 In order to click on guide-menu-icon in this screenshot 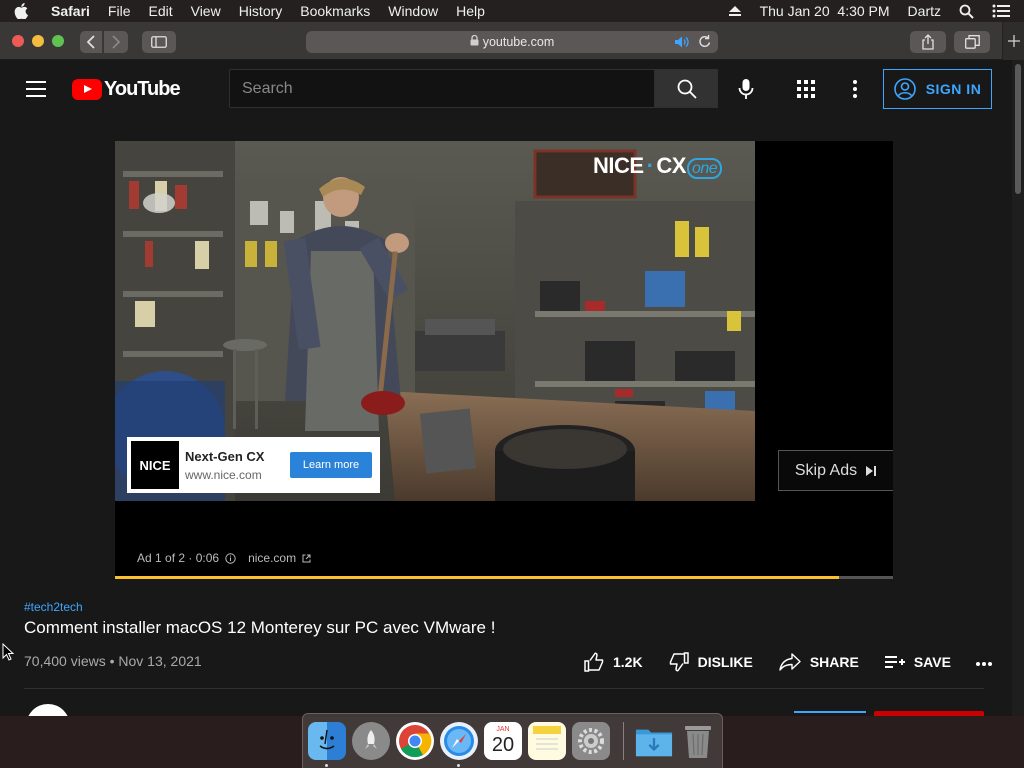, I will do `click(36, 89)`.